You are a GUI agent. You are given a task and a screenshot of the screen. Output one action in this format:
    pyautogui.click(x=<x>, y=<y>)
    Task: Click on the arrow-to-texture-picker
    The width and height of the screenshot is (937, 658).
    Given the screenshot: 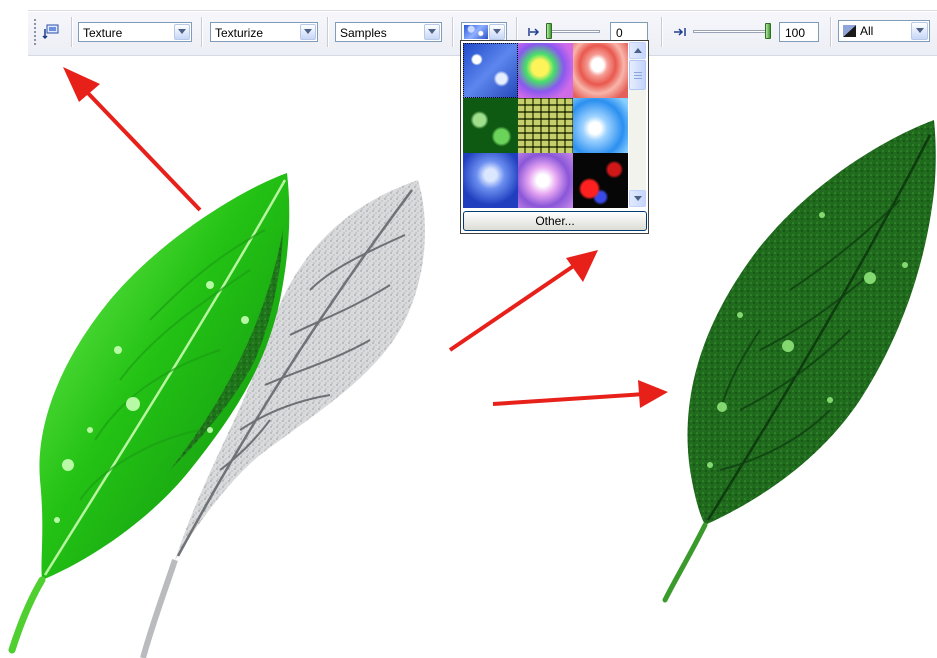 What is the action you would take?
    pyautogui.click(x=523, y=301)
    